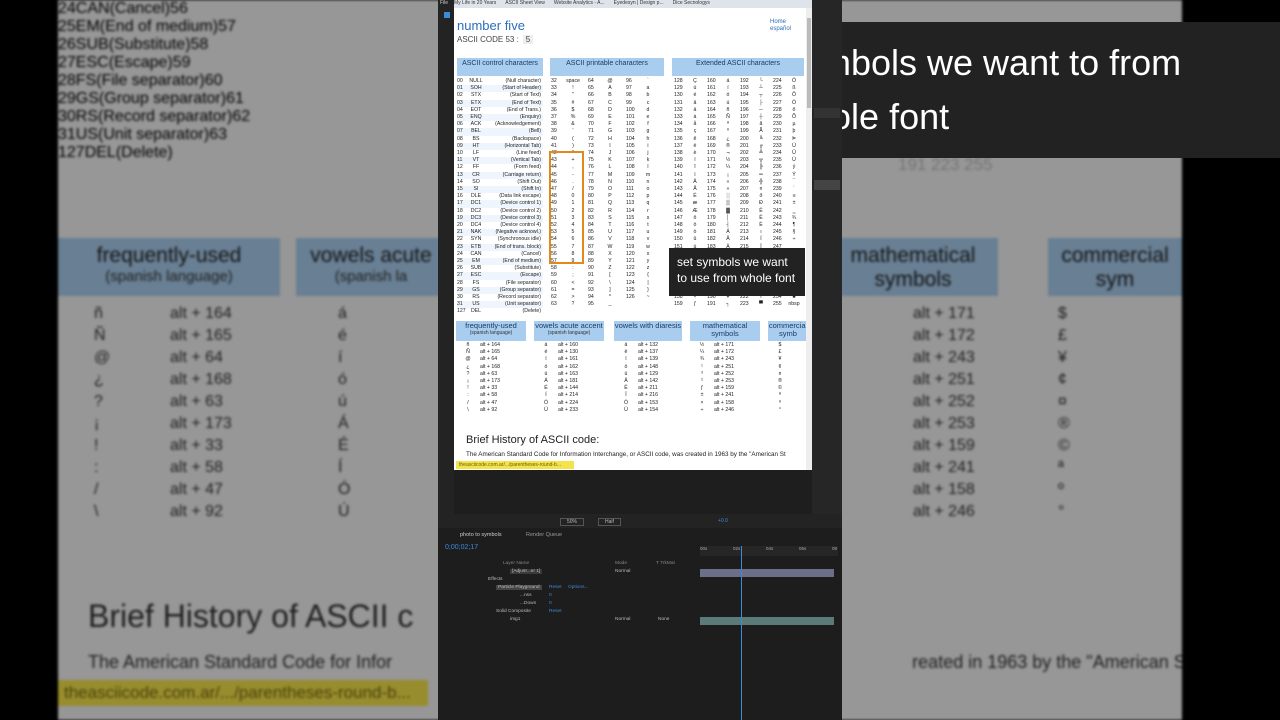 The image size is (1280, 720). I want to click on printable-cell: 69 E, so click(606, 117).